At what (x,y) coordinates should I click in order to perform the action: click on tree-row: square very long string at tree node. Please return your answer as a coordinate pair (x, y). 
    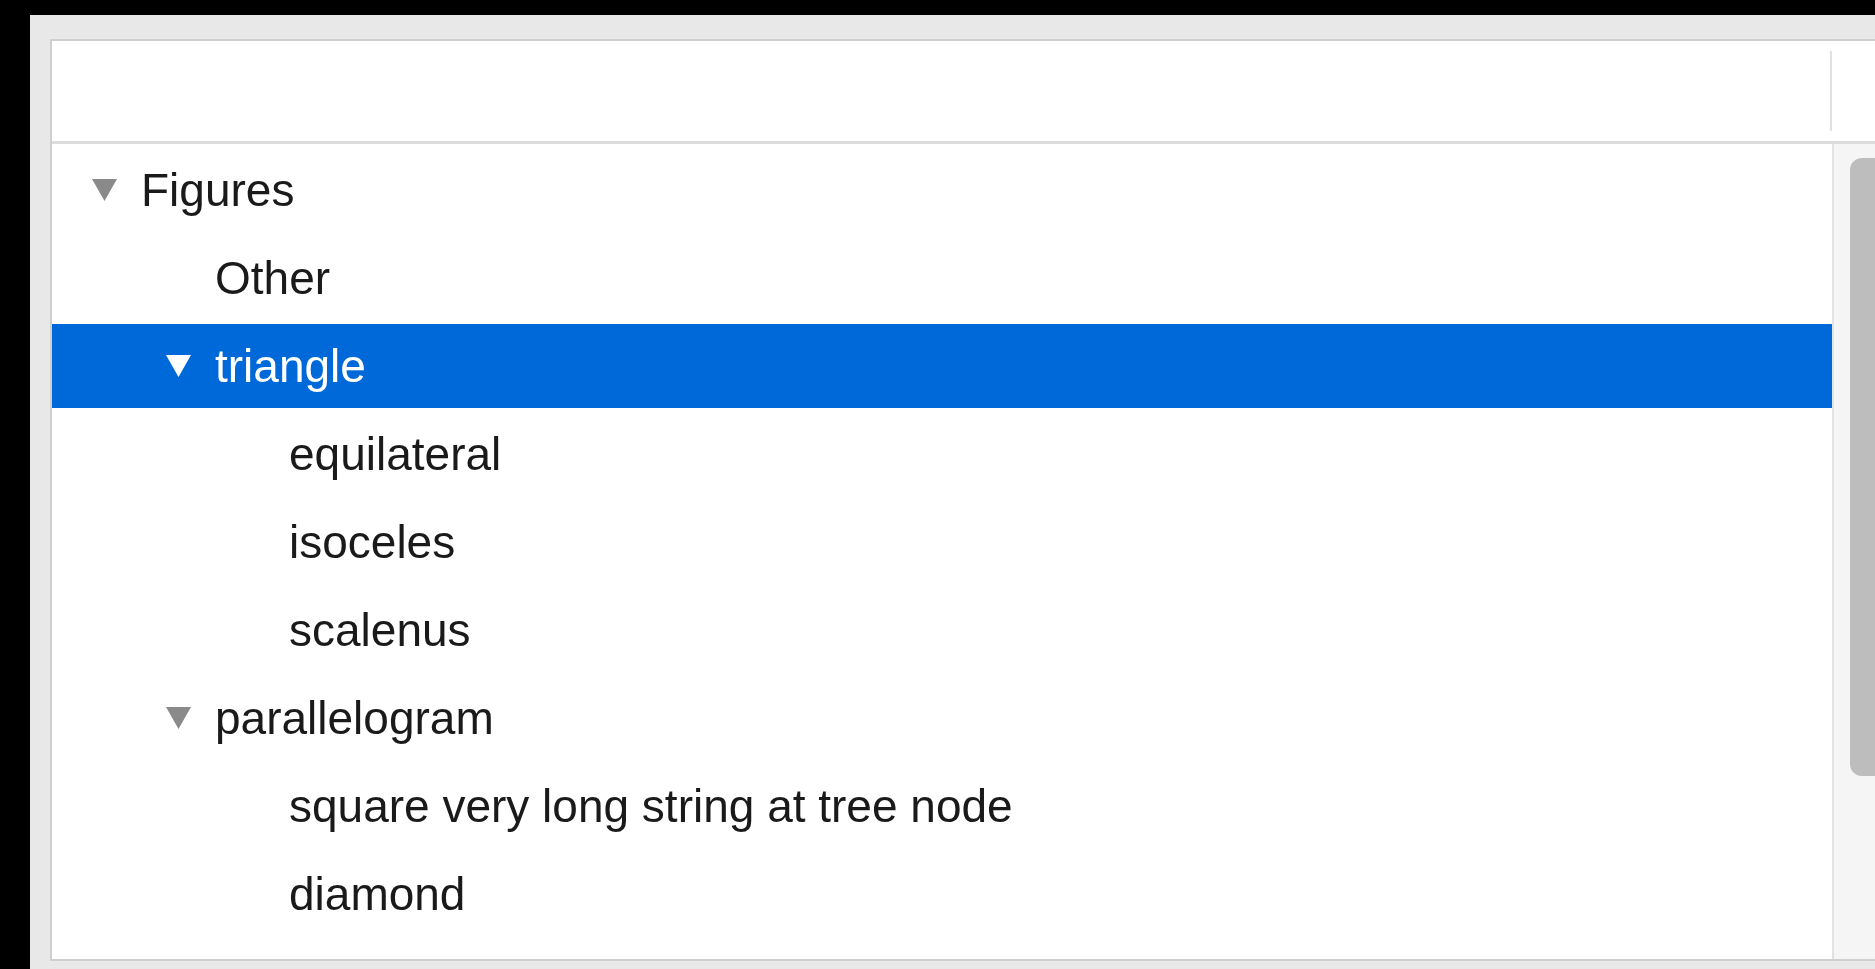
    Looking at the image, I should click on (942, 806).